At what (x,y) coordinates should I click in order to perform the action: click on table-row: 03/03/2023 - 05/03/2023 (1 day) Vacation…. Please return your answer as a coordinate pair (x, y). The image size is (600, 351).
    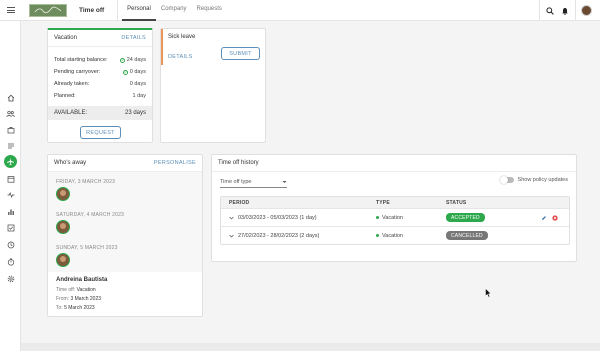
    Looking at the image, I should click on (395, 217).